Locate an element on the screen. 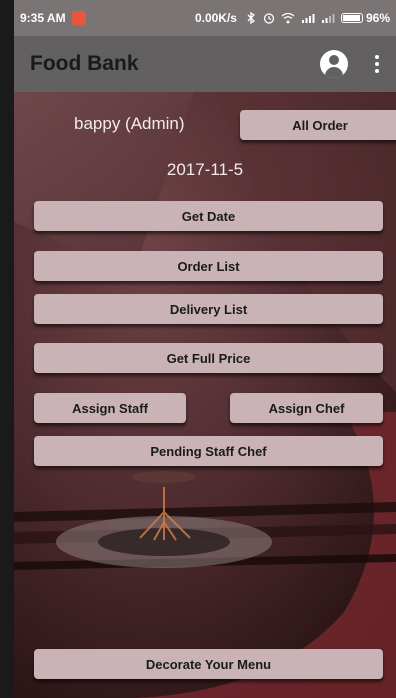  get-date-button: Get Date is located at coordinates (208, 216).